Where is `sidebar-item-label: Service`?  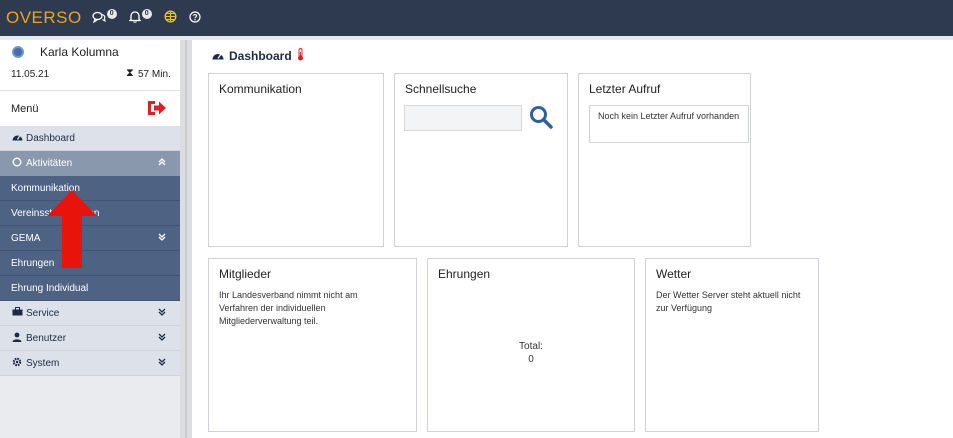 sidebar-item-label: Service is located at coordinates (43, 313).